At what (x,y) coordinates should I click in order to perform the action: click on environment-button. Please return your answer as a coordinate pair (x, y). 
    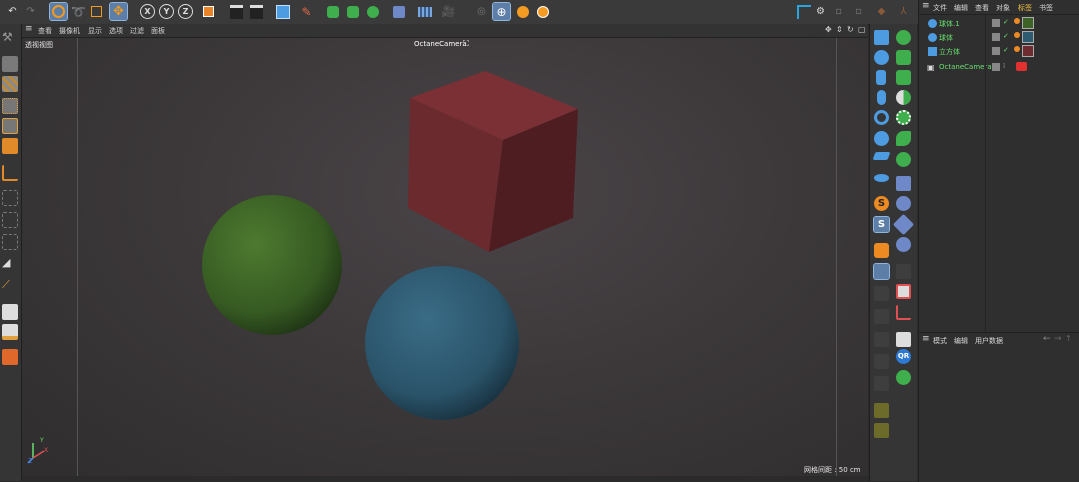
    Looking at the image, I should click on (398, 11).